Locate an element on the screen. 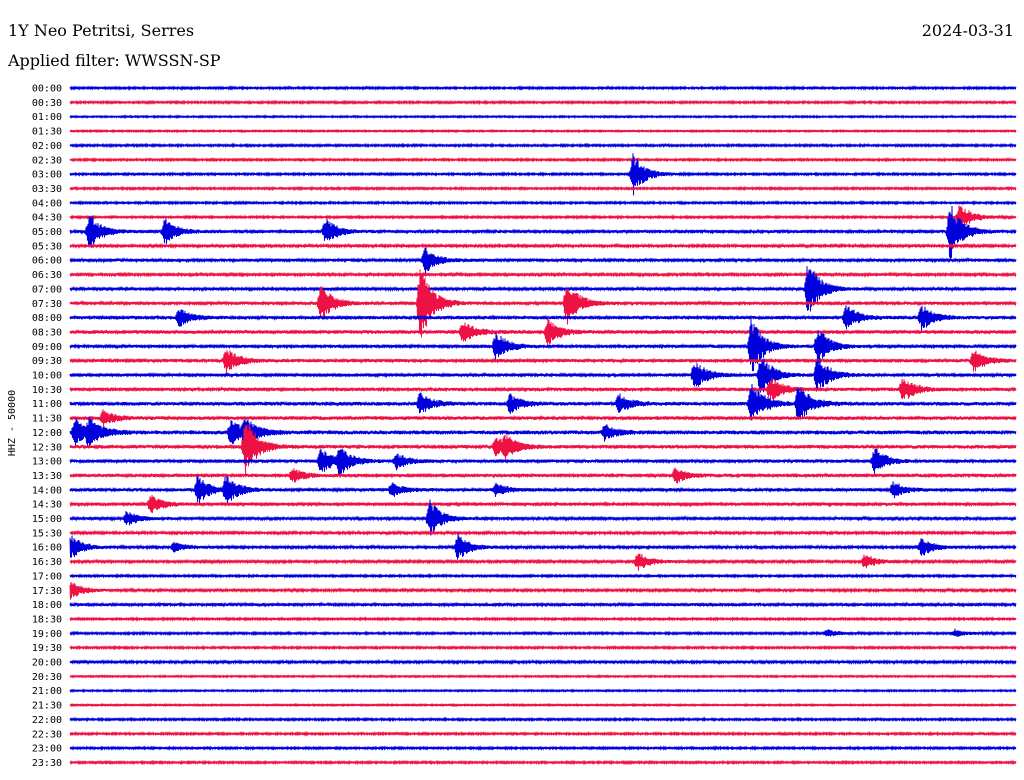 This screenshot has height=780, width=1024. row-time-label: 21:00 is located at coordinates (47, 691).